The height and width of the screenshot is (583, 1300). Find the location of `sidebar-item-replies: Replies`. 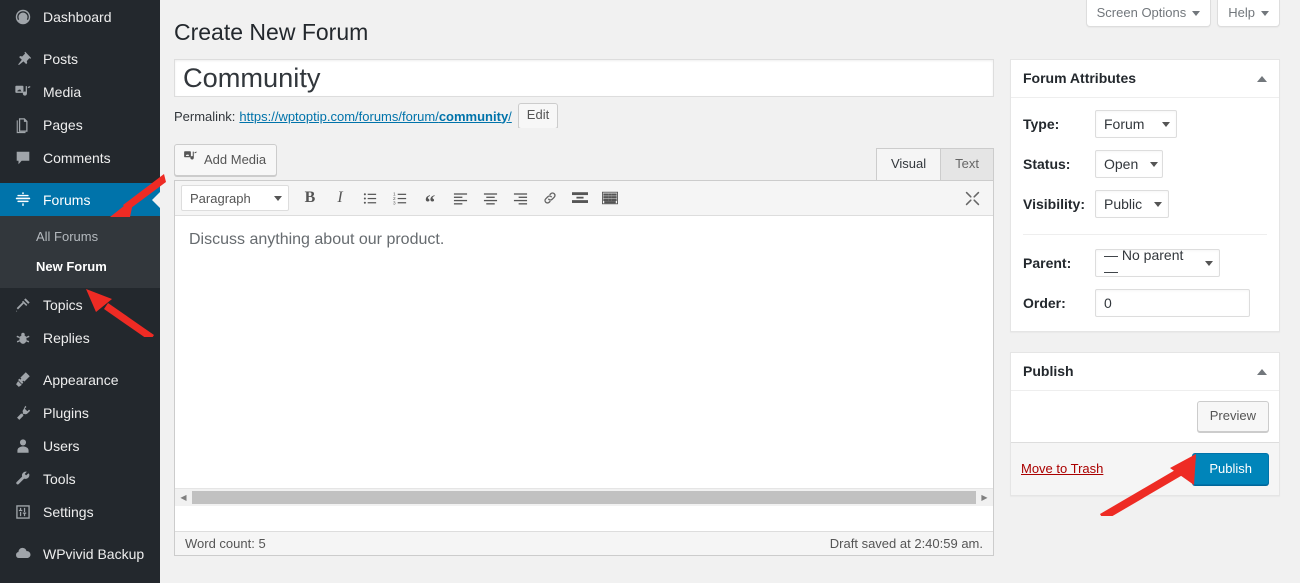

sidebar-item-replies: Replies is located at coordinates (80, 337).